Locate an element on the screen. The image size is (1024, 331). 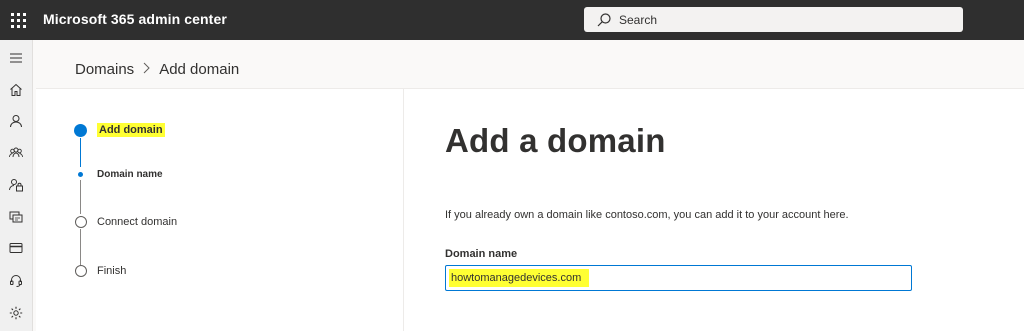
search-box: Search is located at coordinates (773, 19).